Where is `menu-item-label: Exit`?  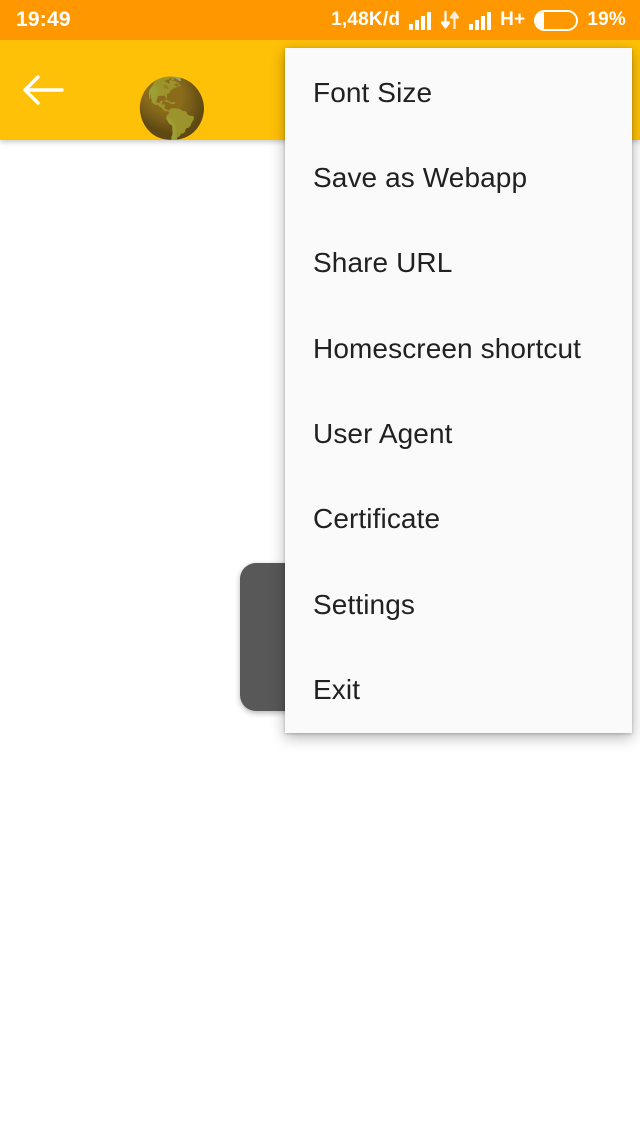
menu-item-label: Exit is located at coordinates (337, 689).